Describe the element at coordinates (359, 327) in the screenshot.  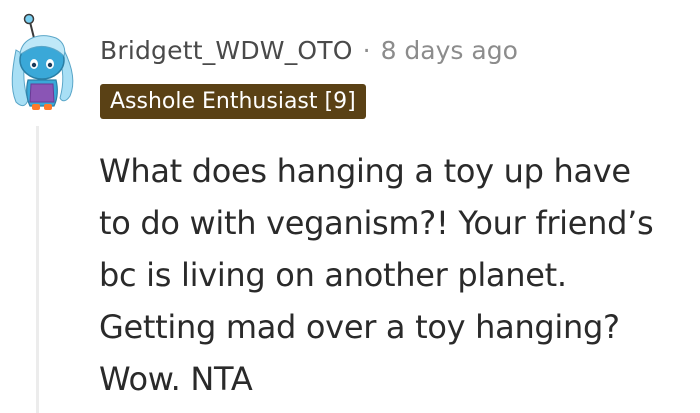
I see `comment-body-line: Getting mad over a toy hanging?` at that location.